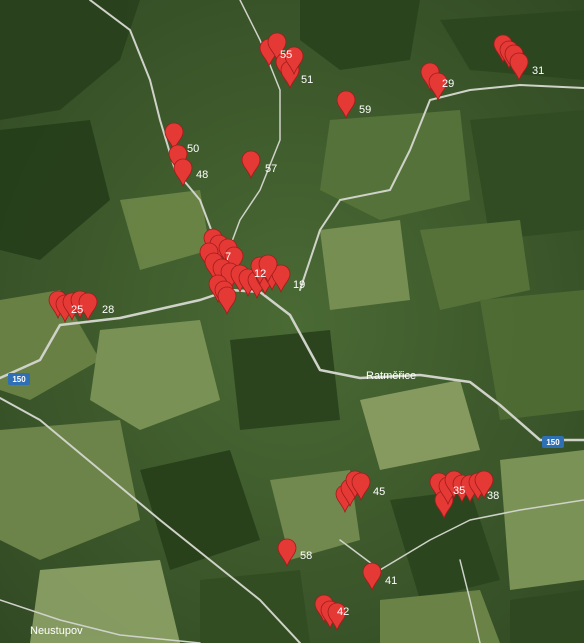 This screenshot has height=643, width=584. I want to click on marker-label: 50, so click(193, 149).